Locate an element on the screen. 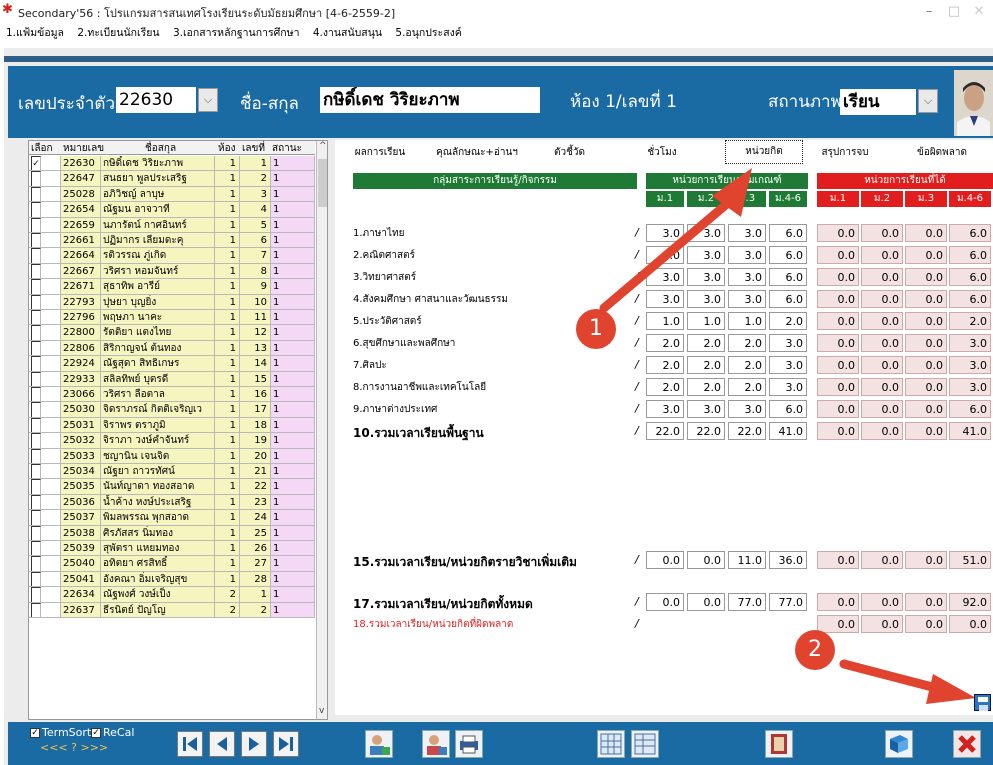 This screenshot has width=993, height=765. table-row: 22659 นภารัตน์ กาศอินทร์ 1 5 1 is located at coordinates (172, 225).